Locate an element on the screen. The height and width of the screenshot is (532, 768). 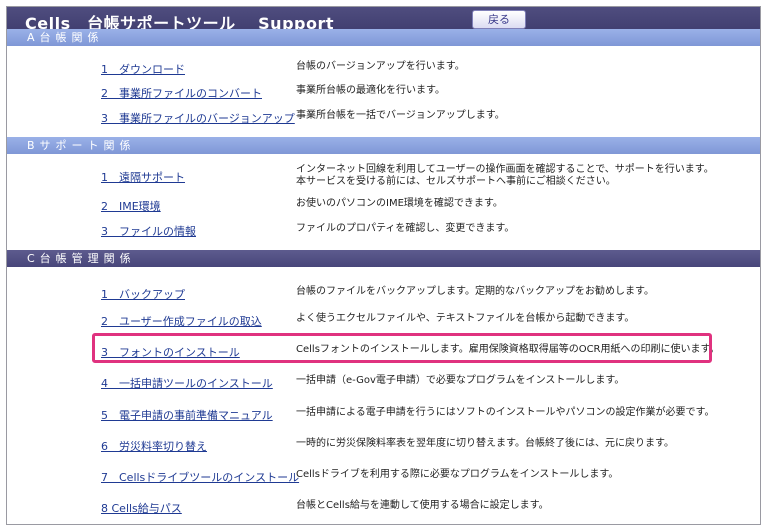
backup-link: 1 バックアップ is located at coordinates (143, 294).